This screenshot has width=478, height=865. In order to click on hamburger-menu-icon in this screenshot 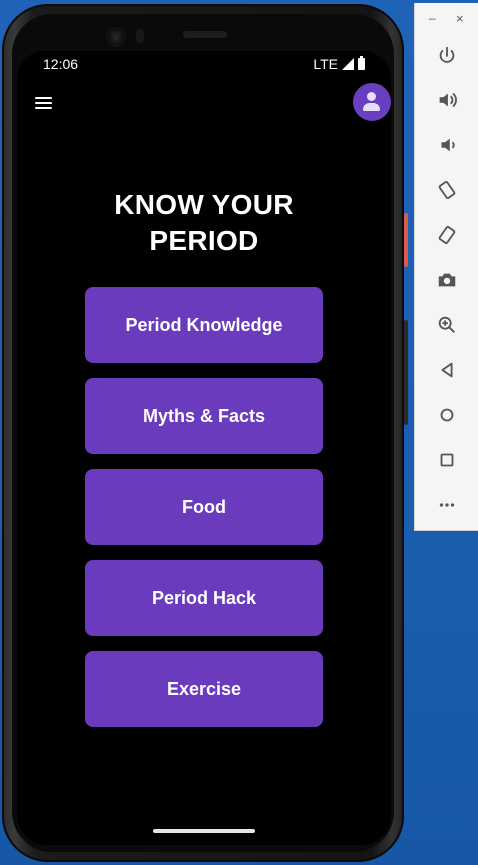, I will do `click(44, 102)`.